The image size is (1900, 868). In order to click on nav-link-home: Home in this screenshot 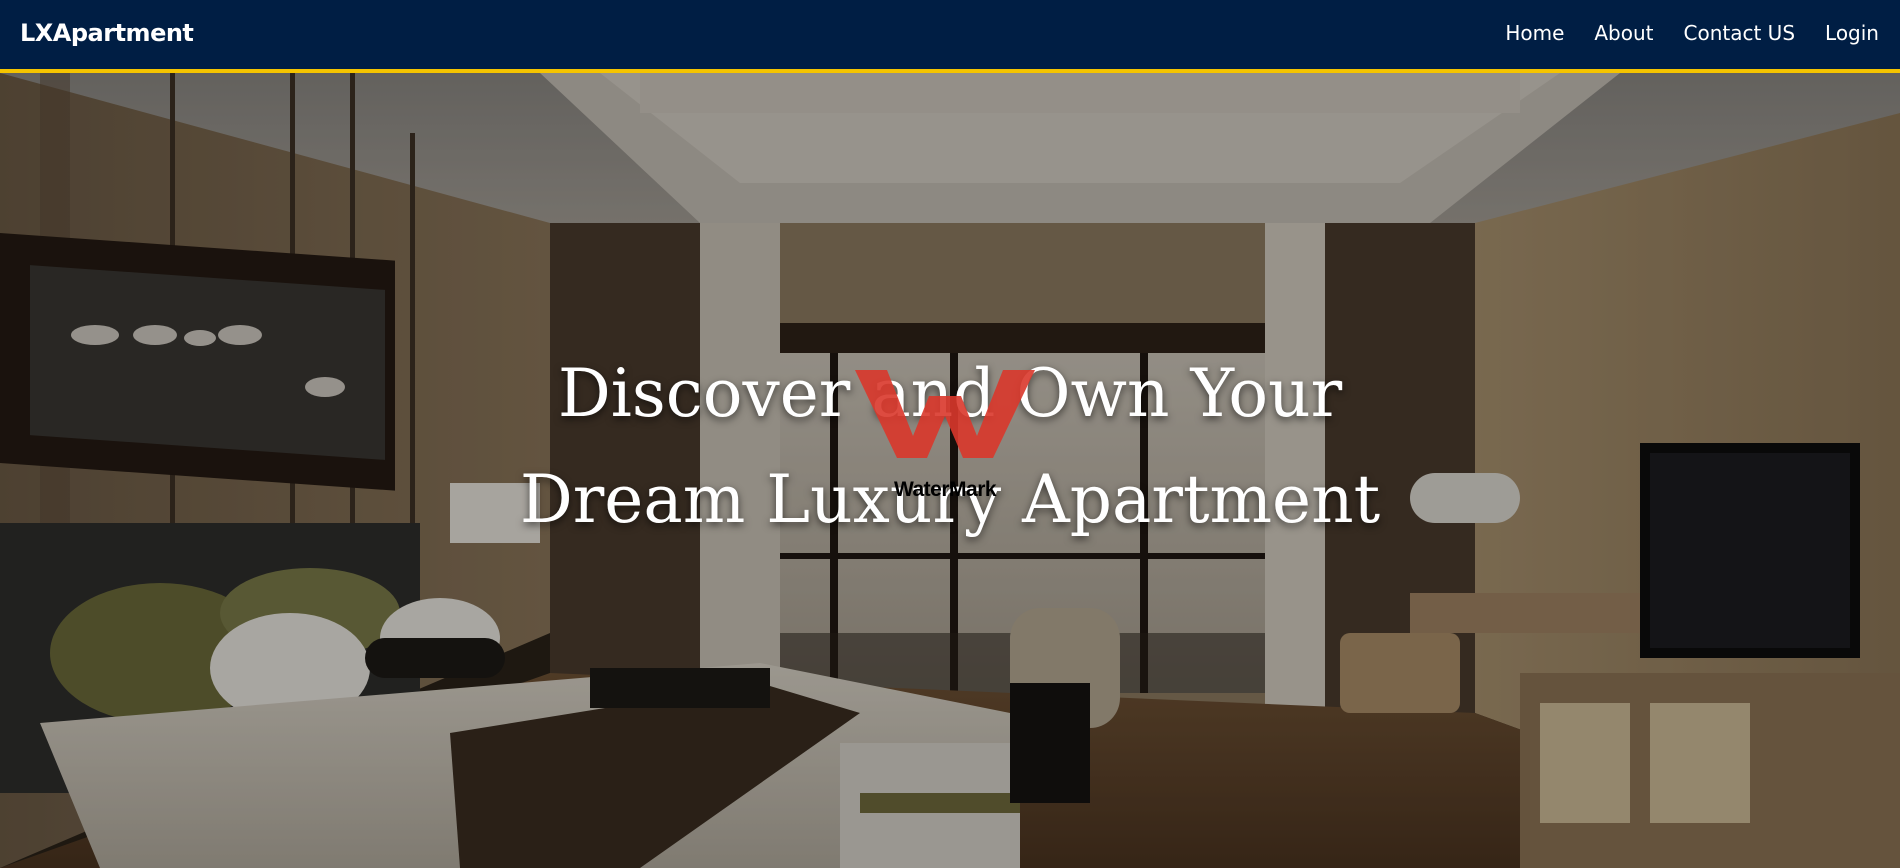, I will do `click(1534, 33)`.